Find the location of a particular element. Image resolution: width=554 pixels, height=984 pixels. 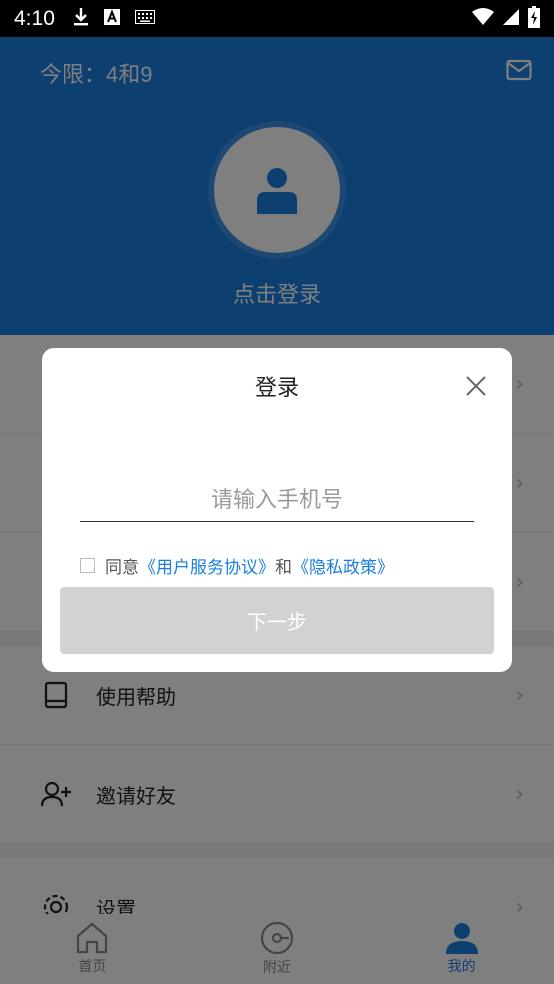

agree-checkbox is located at coordinates (87, 565).